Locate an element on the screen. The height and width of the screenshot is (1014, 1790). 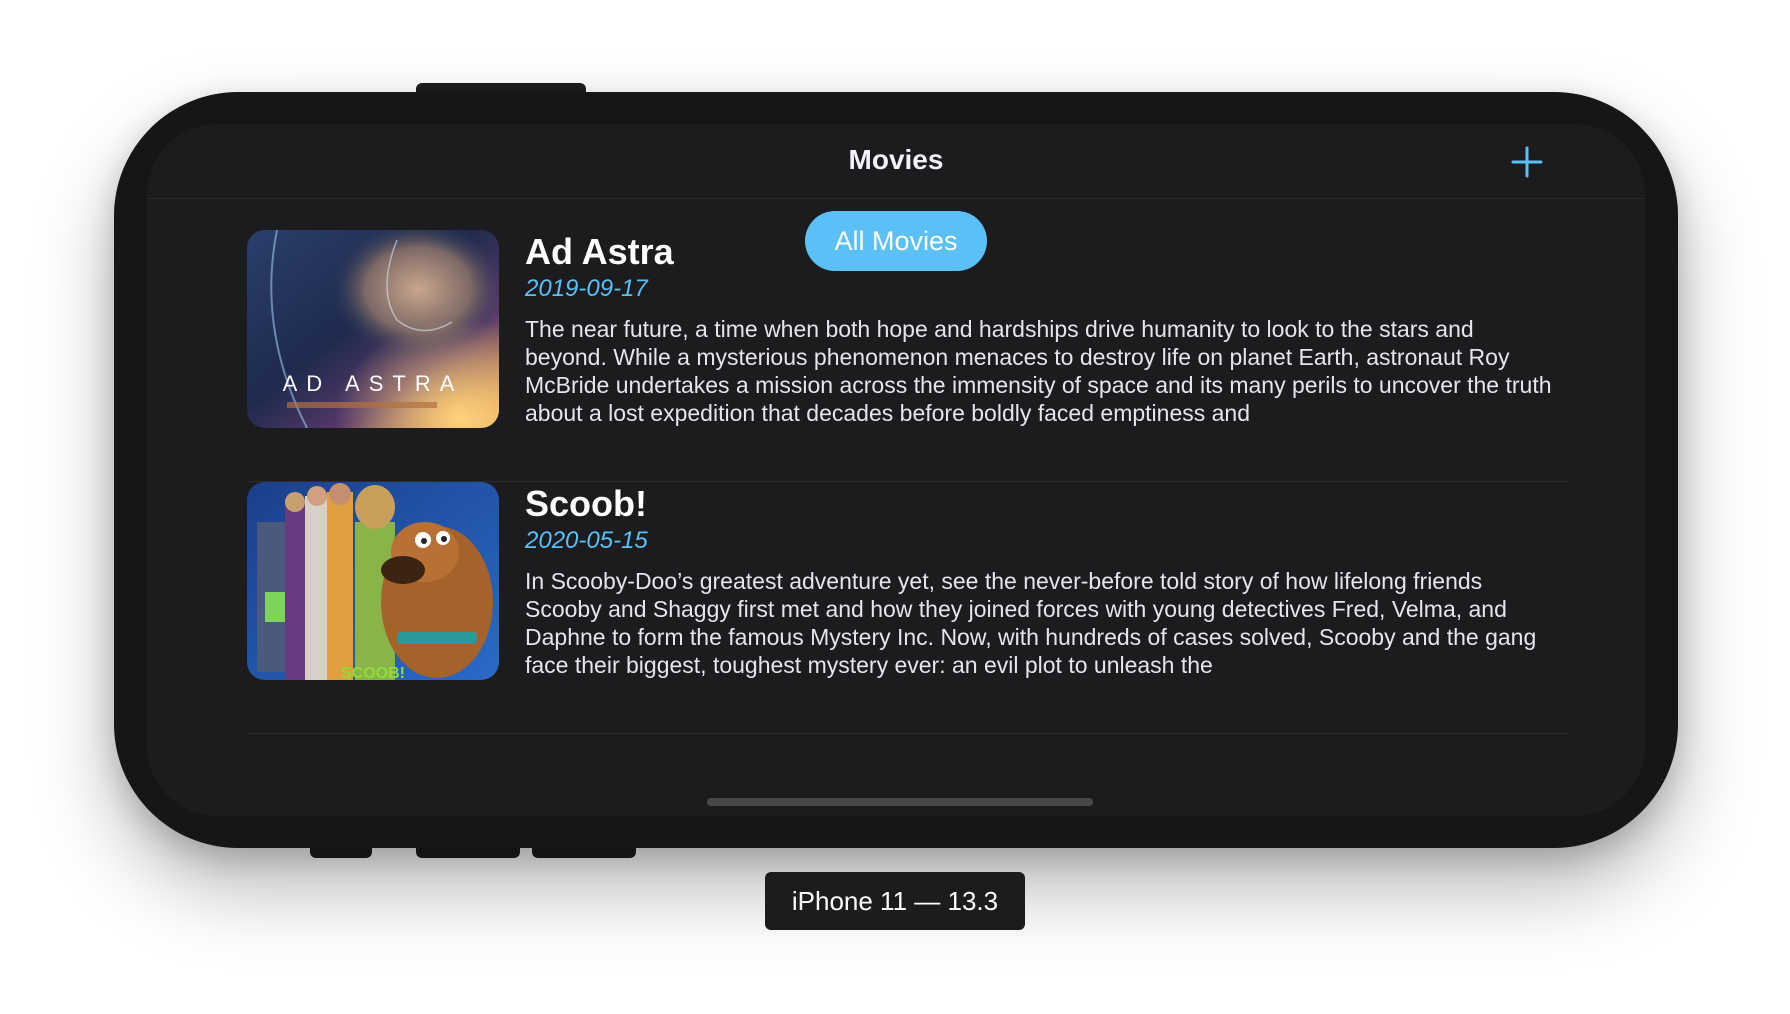
add-movie-button is located at coordinates (1527, 162).